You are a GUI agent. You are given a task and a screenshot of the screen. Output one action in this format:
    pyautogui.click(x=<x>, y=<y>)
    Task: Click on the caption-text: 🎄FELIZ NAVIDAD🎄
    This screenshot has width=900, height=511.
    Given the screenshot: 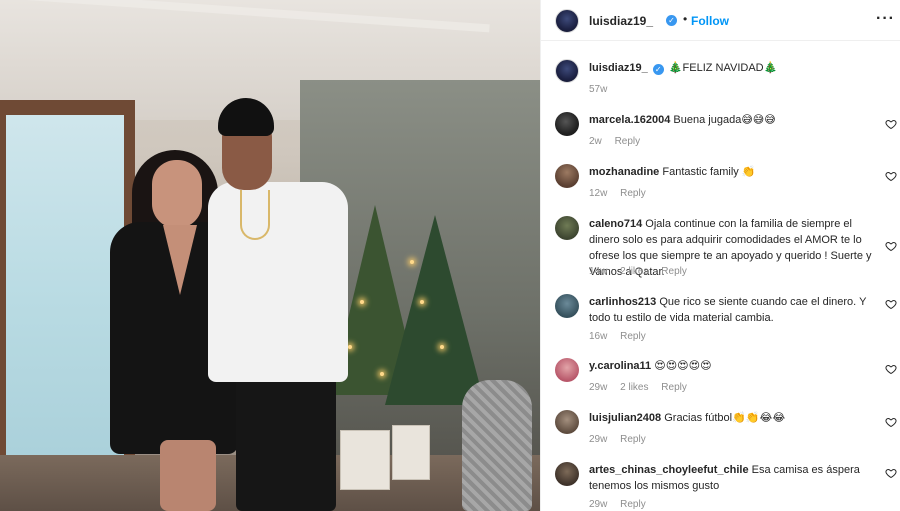 What is the action you would take?
    pyautogui.click(x=723, y=68)
    